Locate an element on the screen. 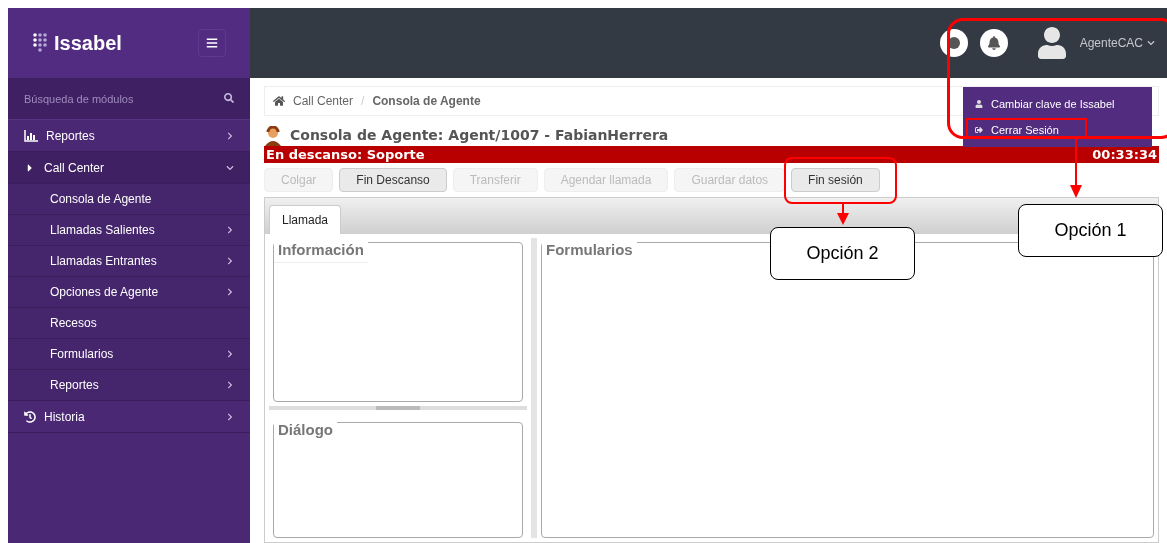 The image size is (1167, 543). logo-text: Issabel is located at coordinates (88, 43).